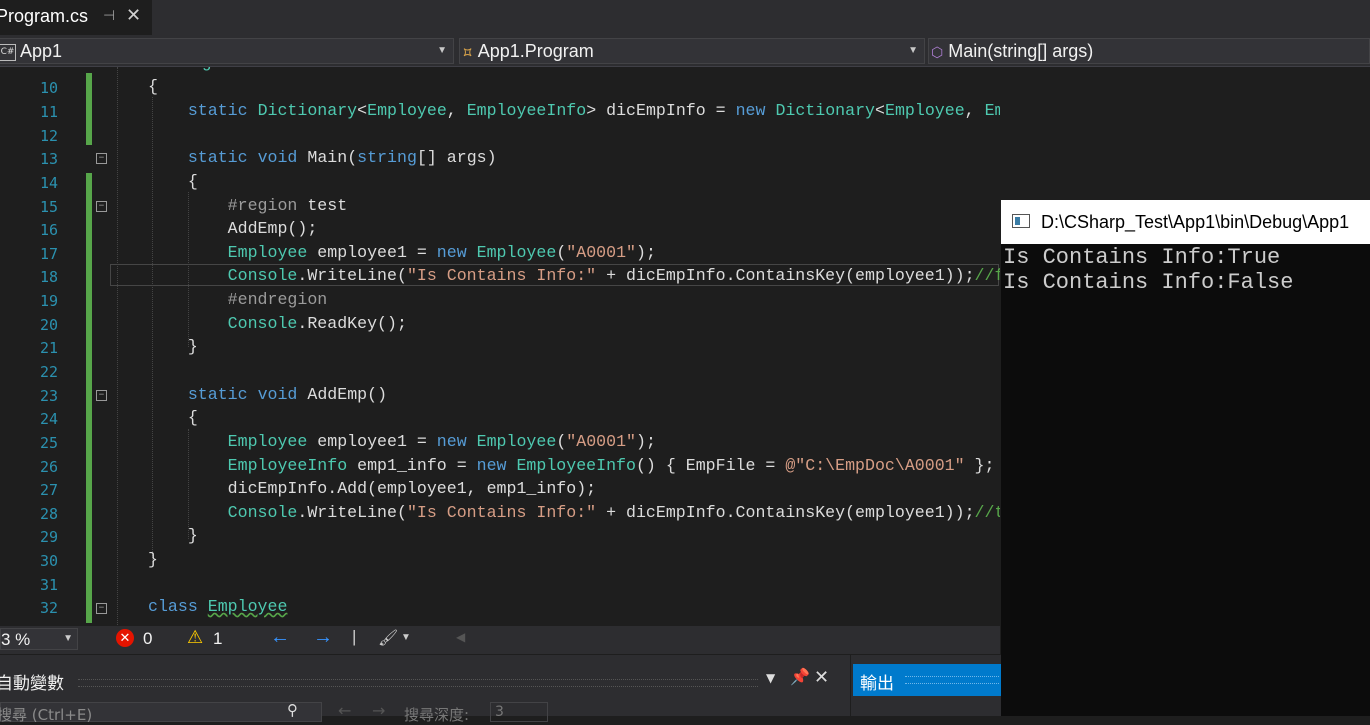 The width and height of the screenshot is (1370, 725). What do you see at coordinates (372, 488) in the screenshot?
I see `code-line: dicEmpInfo.Add(employee1, emp1_info);` at bounding box center [372, 488].